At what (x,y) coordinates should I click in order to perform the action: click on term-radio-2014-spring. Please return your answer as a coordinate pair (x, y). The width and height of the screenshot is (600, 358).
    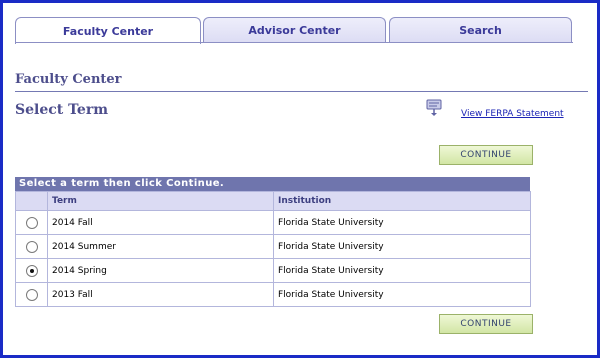
    Looking at the image, I should click on (31, 270).